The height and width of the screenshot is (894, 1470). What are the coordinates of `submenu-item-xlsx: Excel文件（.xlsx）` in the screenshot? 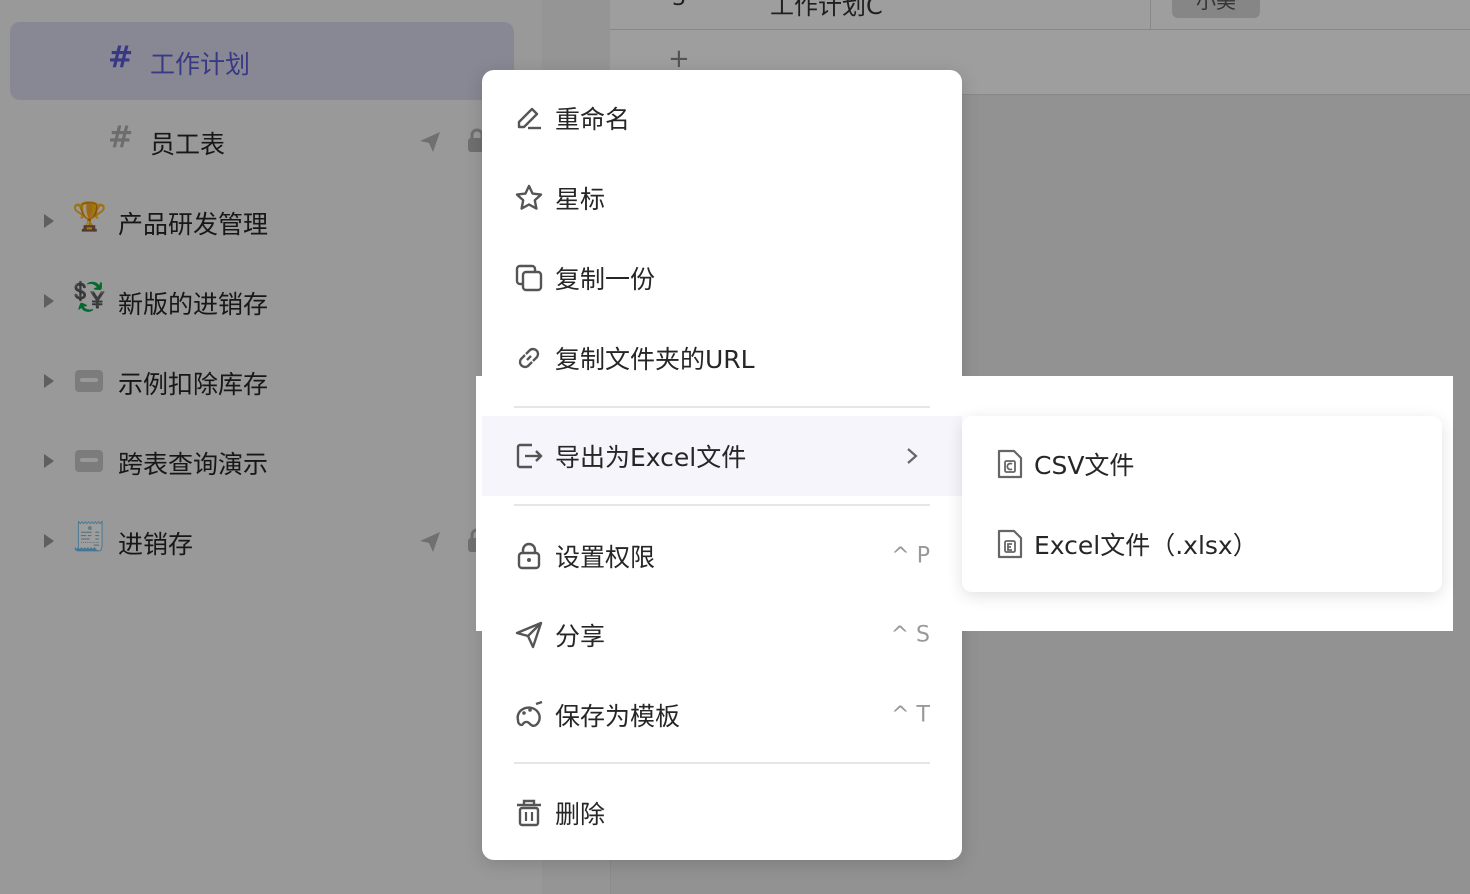 It's located at (1202, 544).